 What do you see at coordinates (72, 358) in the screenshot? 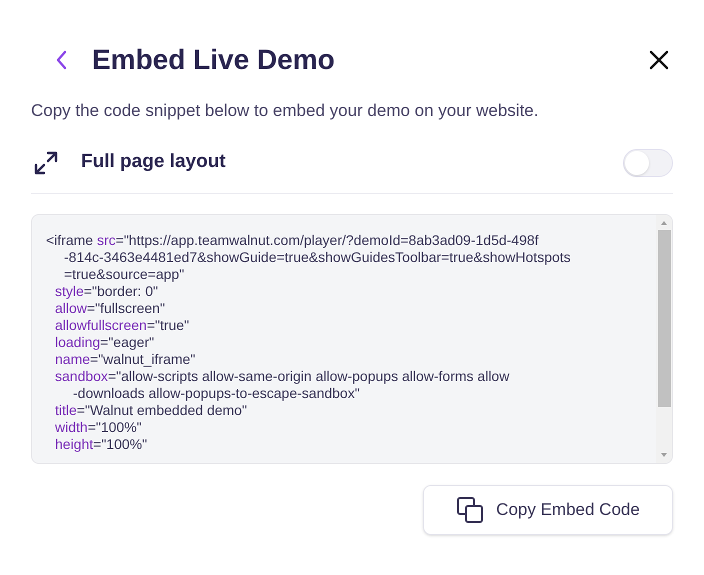
I see `attribute-name: name` at bounding box center [72, 358].